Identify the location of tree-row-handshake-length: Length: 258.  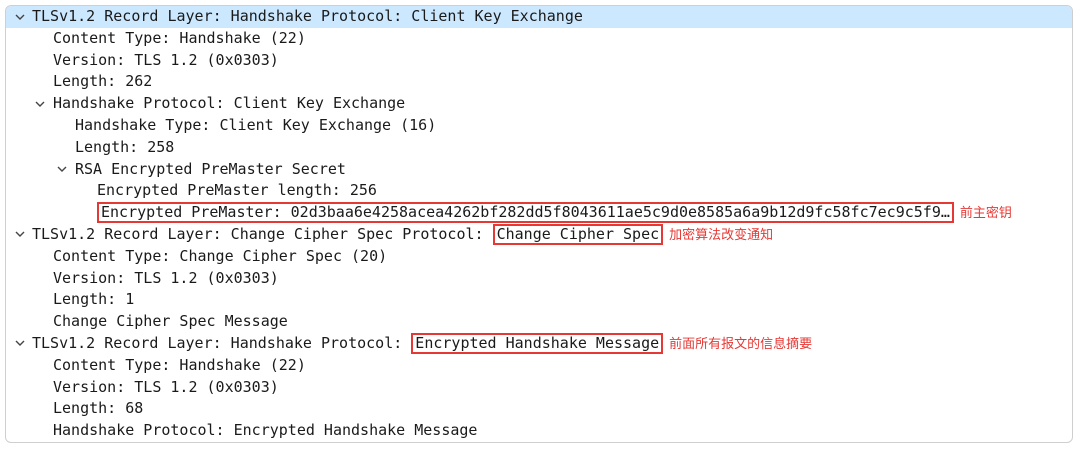
(539, 148).